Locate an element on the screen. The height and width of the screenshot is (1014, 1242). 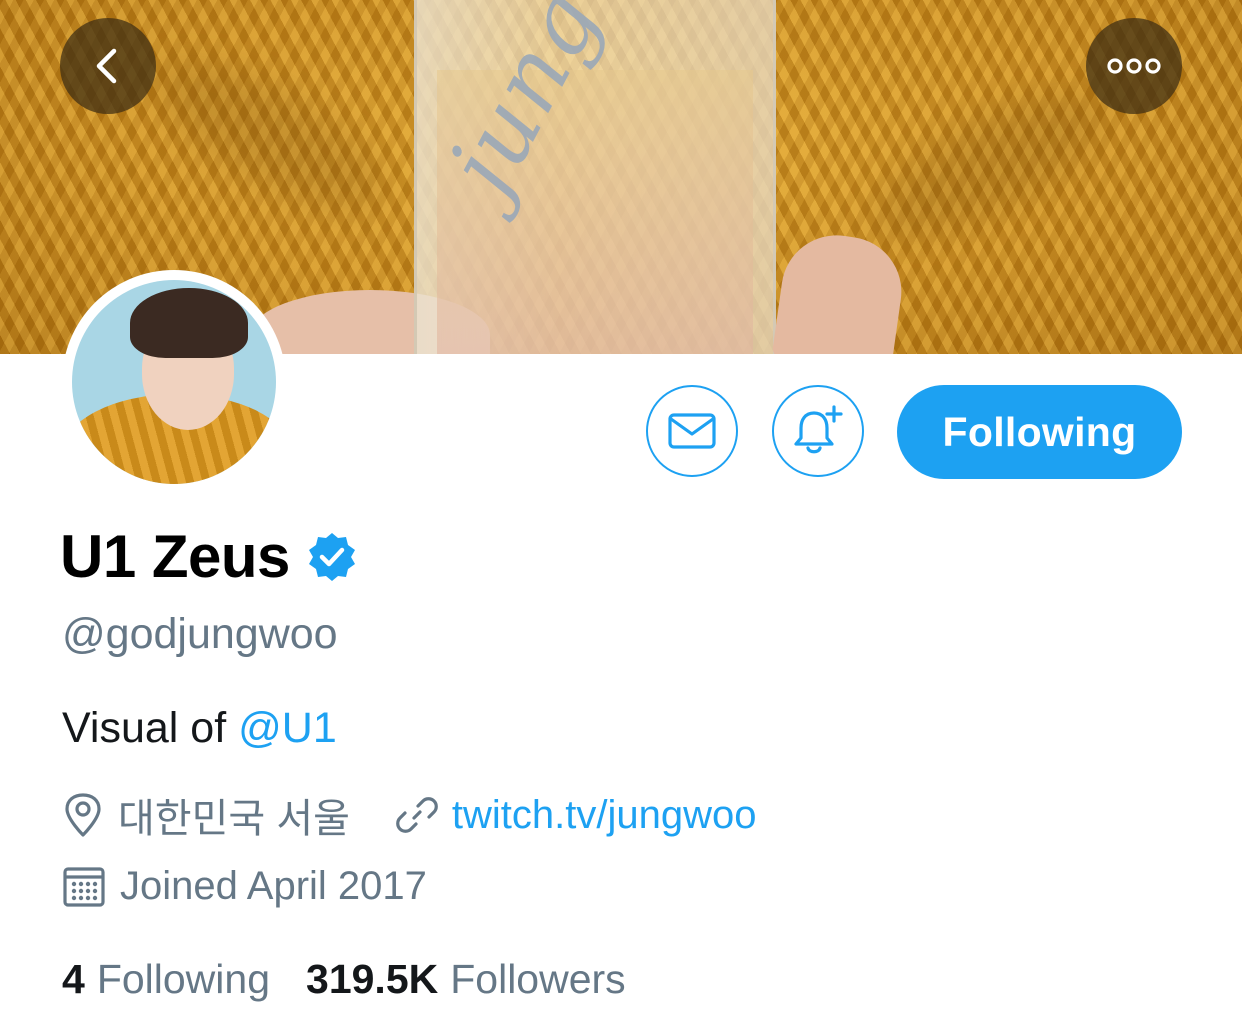
joined-row: Joined April 2017 is located at coordinates (244, 886).